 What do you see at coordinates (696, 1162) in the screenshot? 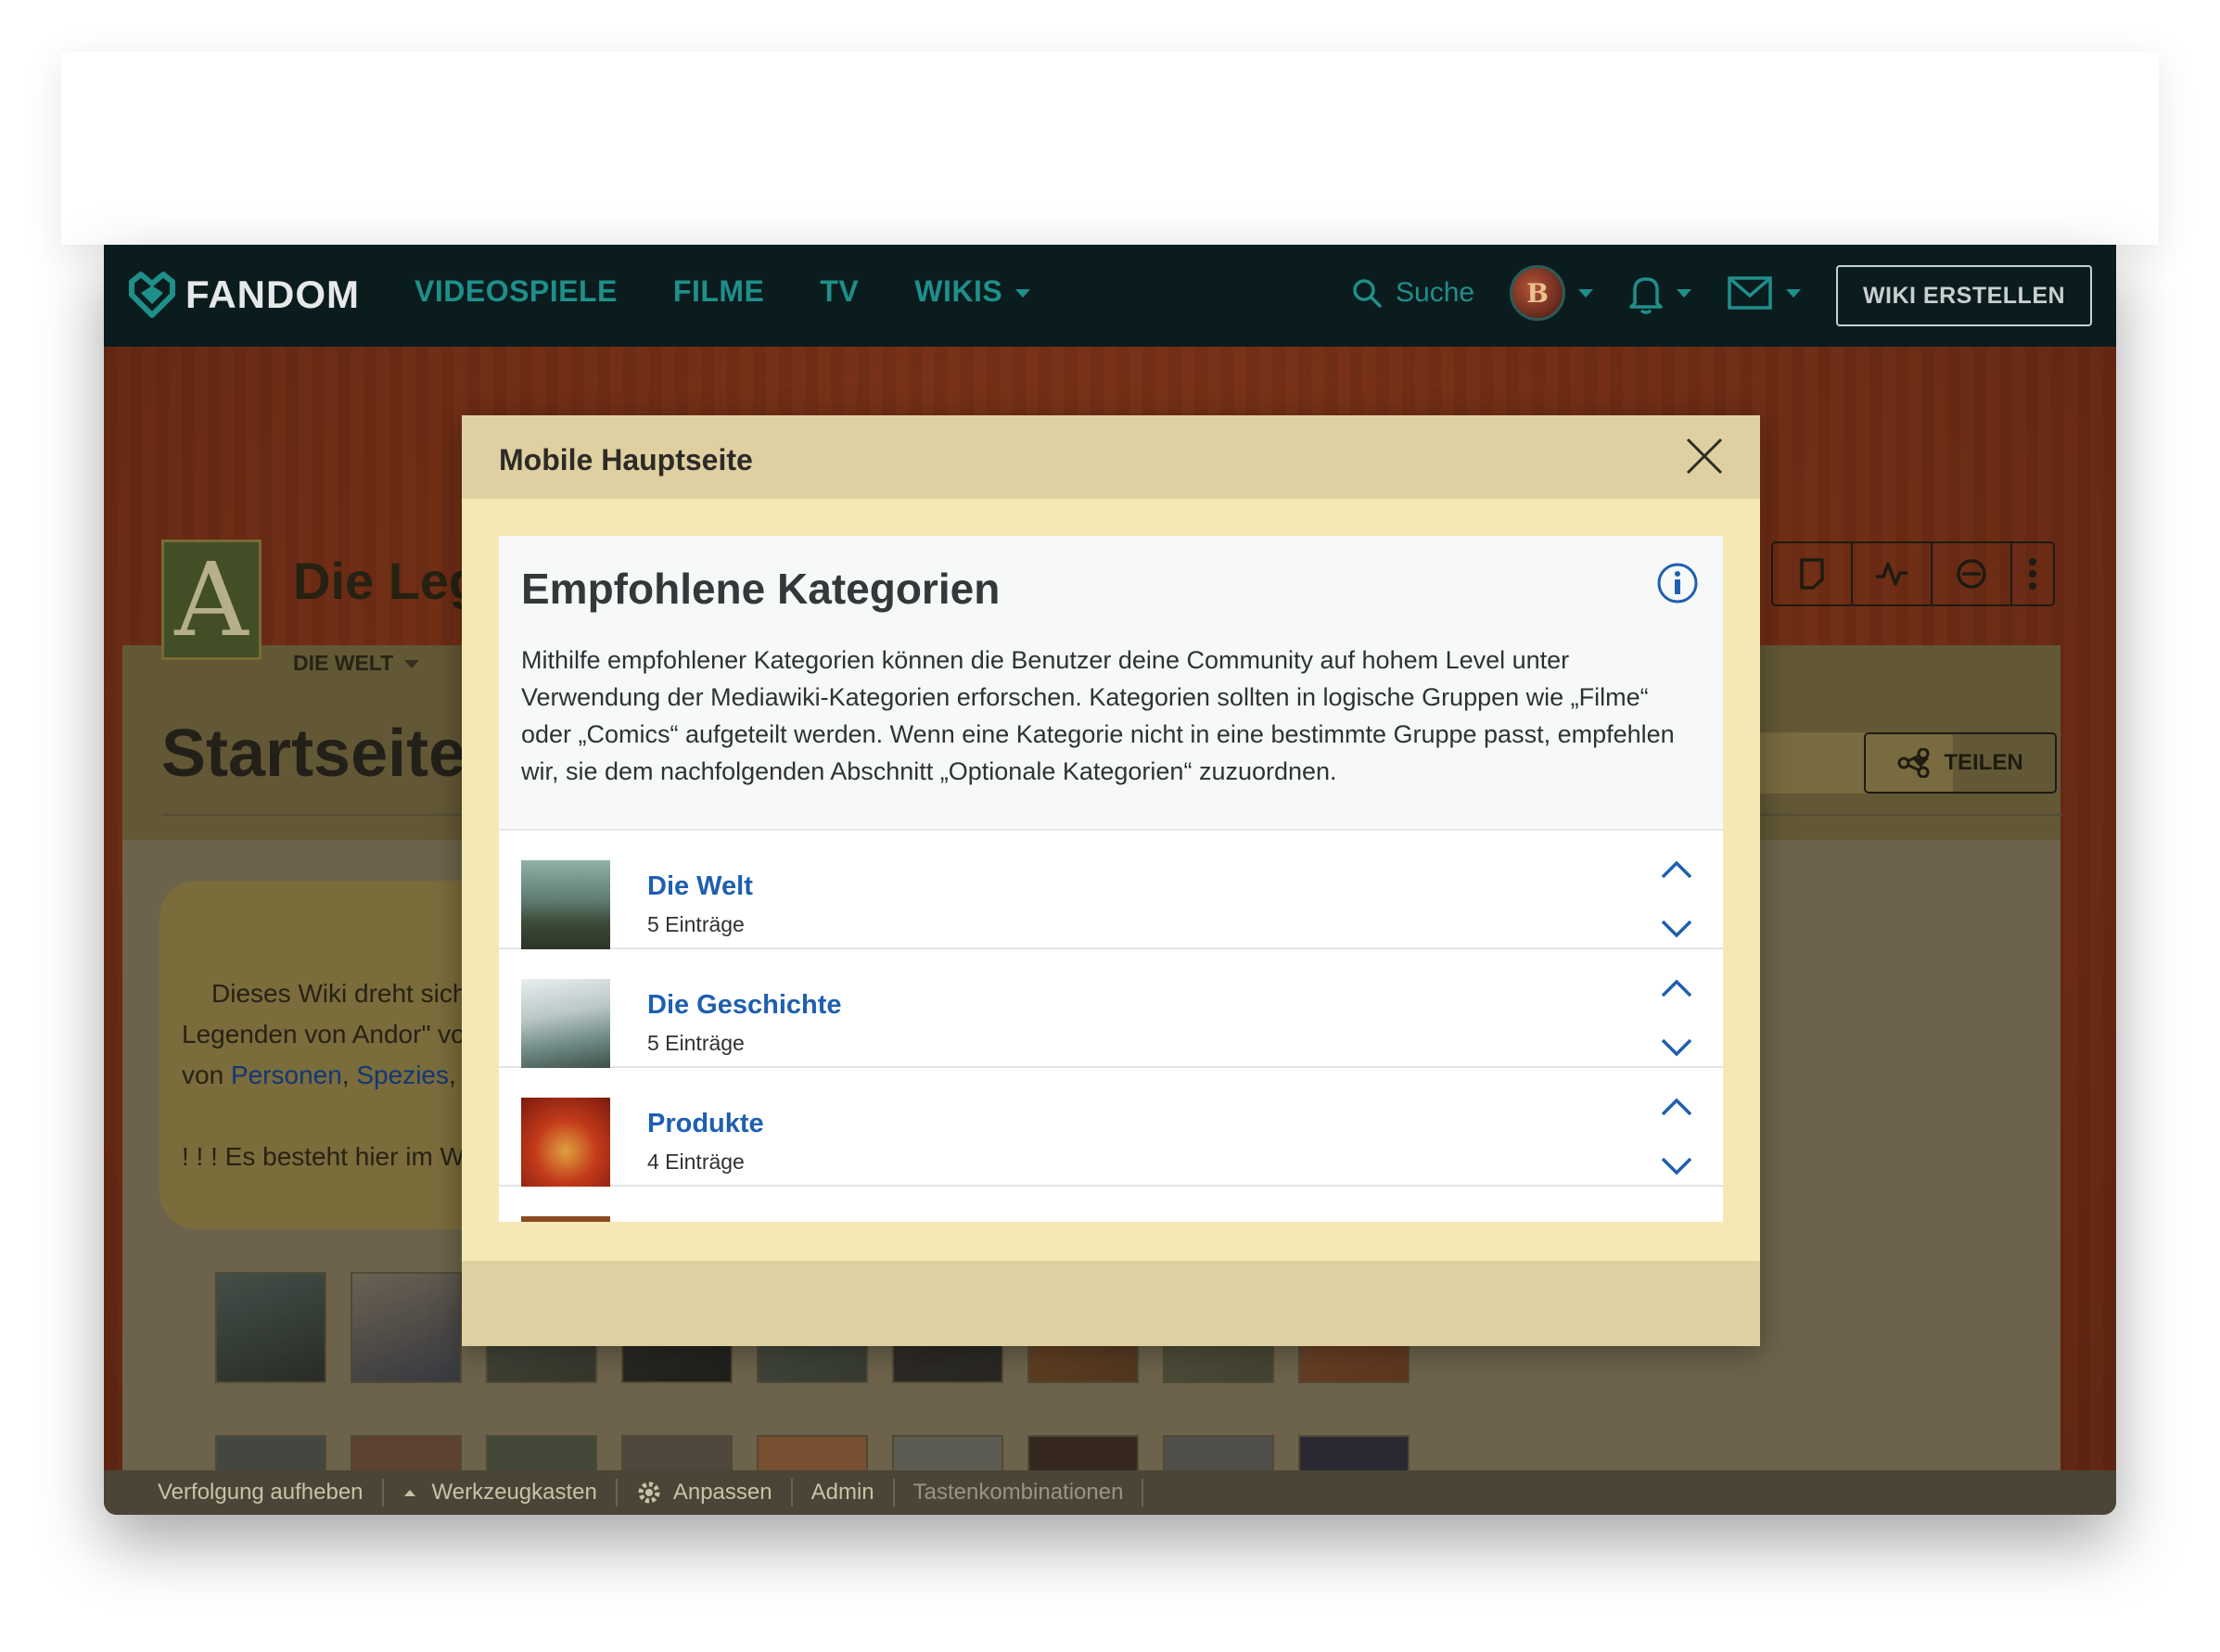
I see `category-count: 4 Einträge` at bounding box center [696, 1162].